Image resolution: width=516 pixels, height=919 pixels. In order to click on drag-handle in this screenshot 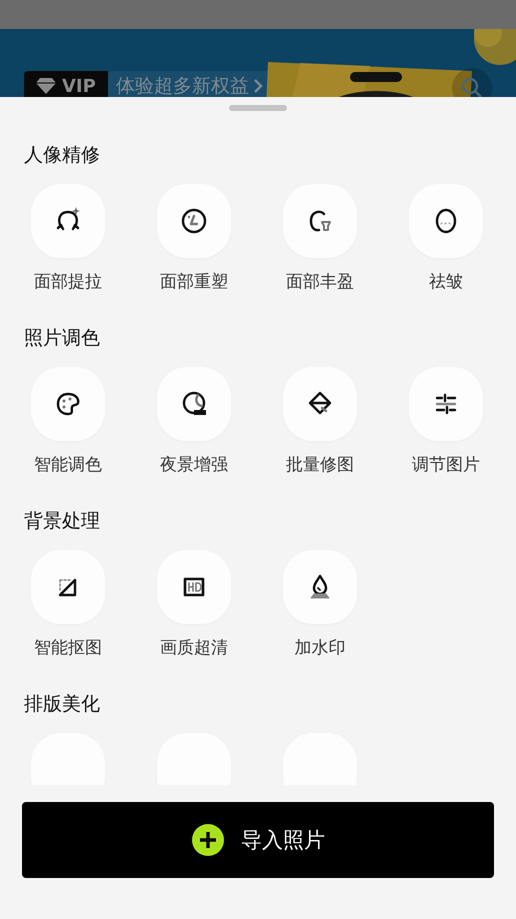, I will do `click(258, 108)`.